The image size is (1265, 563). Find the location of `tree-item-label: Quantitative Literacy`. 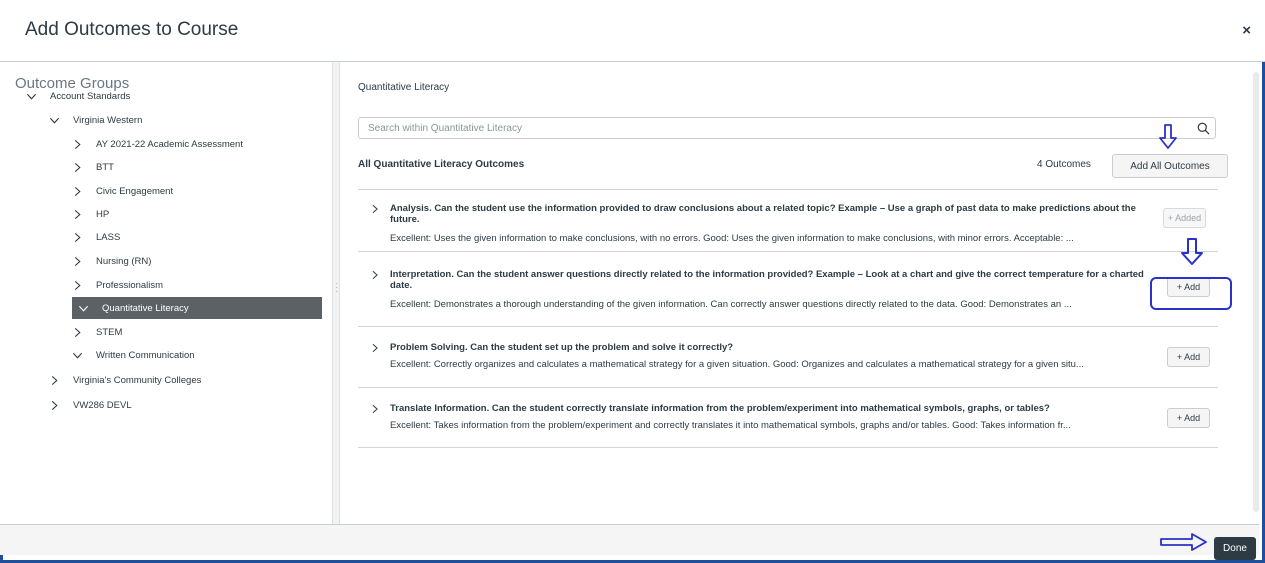

tree-item-label: Quantitative Literacy is located at coordinates (145, 308).